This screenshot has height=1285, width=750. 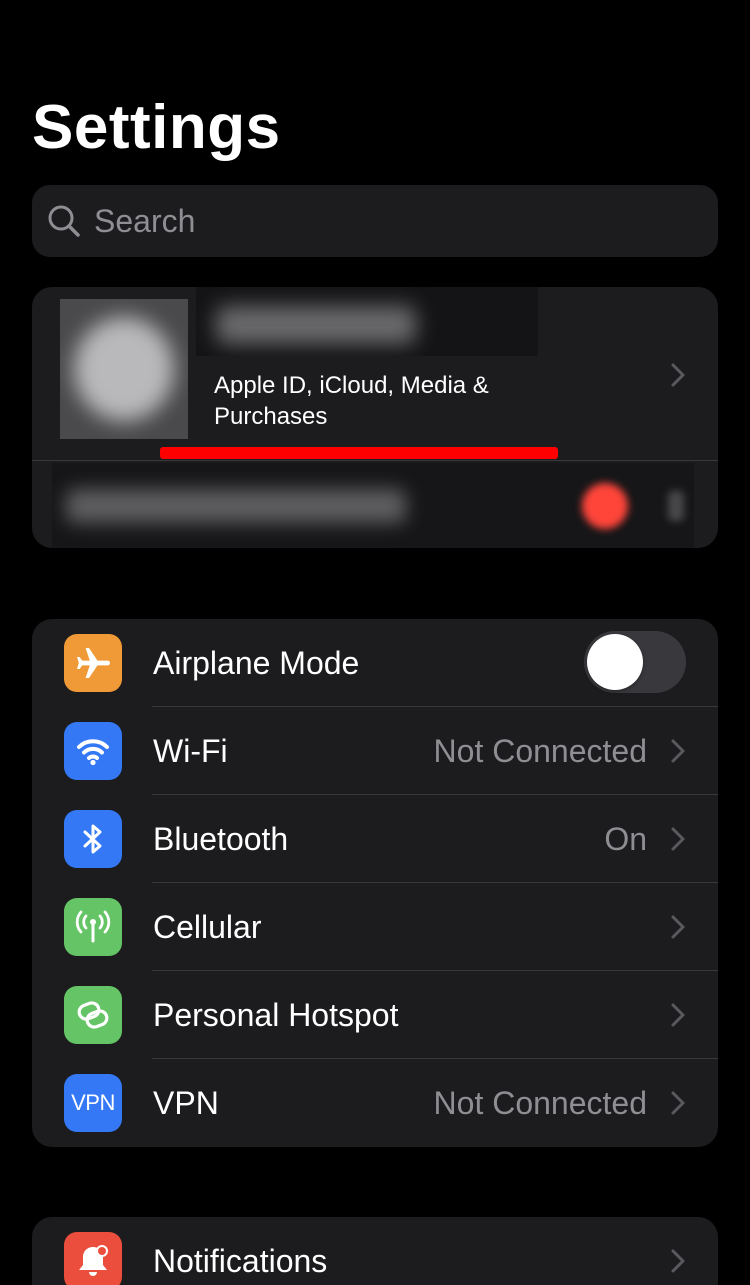 I want to click on airplane-icon, so click(x=93, y=663).